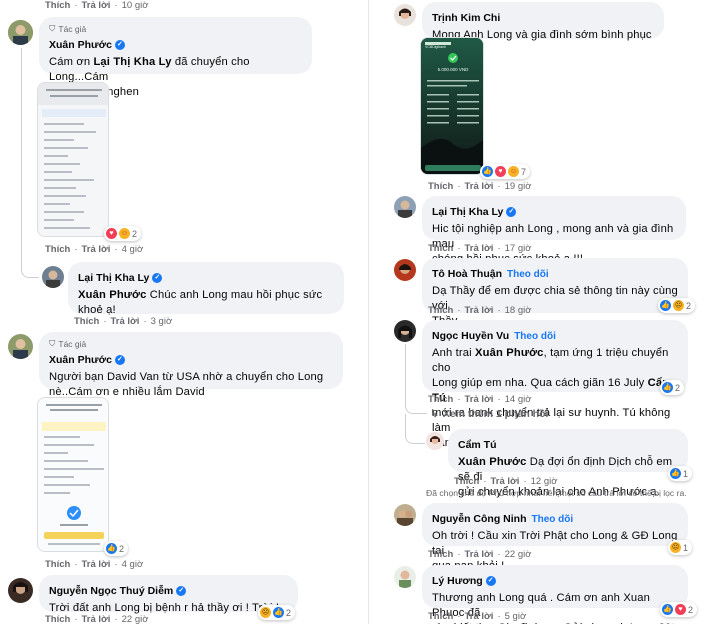 The image size is (716, 624). Describe the element at coordinates (518, 248) in the screenshot. I see `comment-time: 17 giờ` at that location.